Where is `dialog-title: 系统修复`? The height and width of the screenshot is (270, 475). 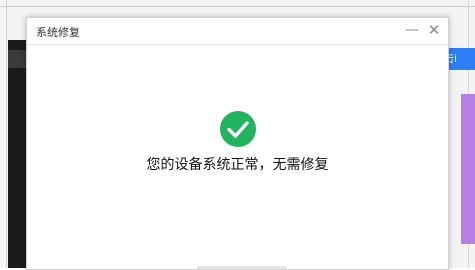 dialog-title: 系统修复 is located at coordinates (58, 32).